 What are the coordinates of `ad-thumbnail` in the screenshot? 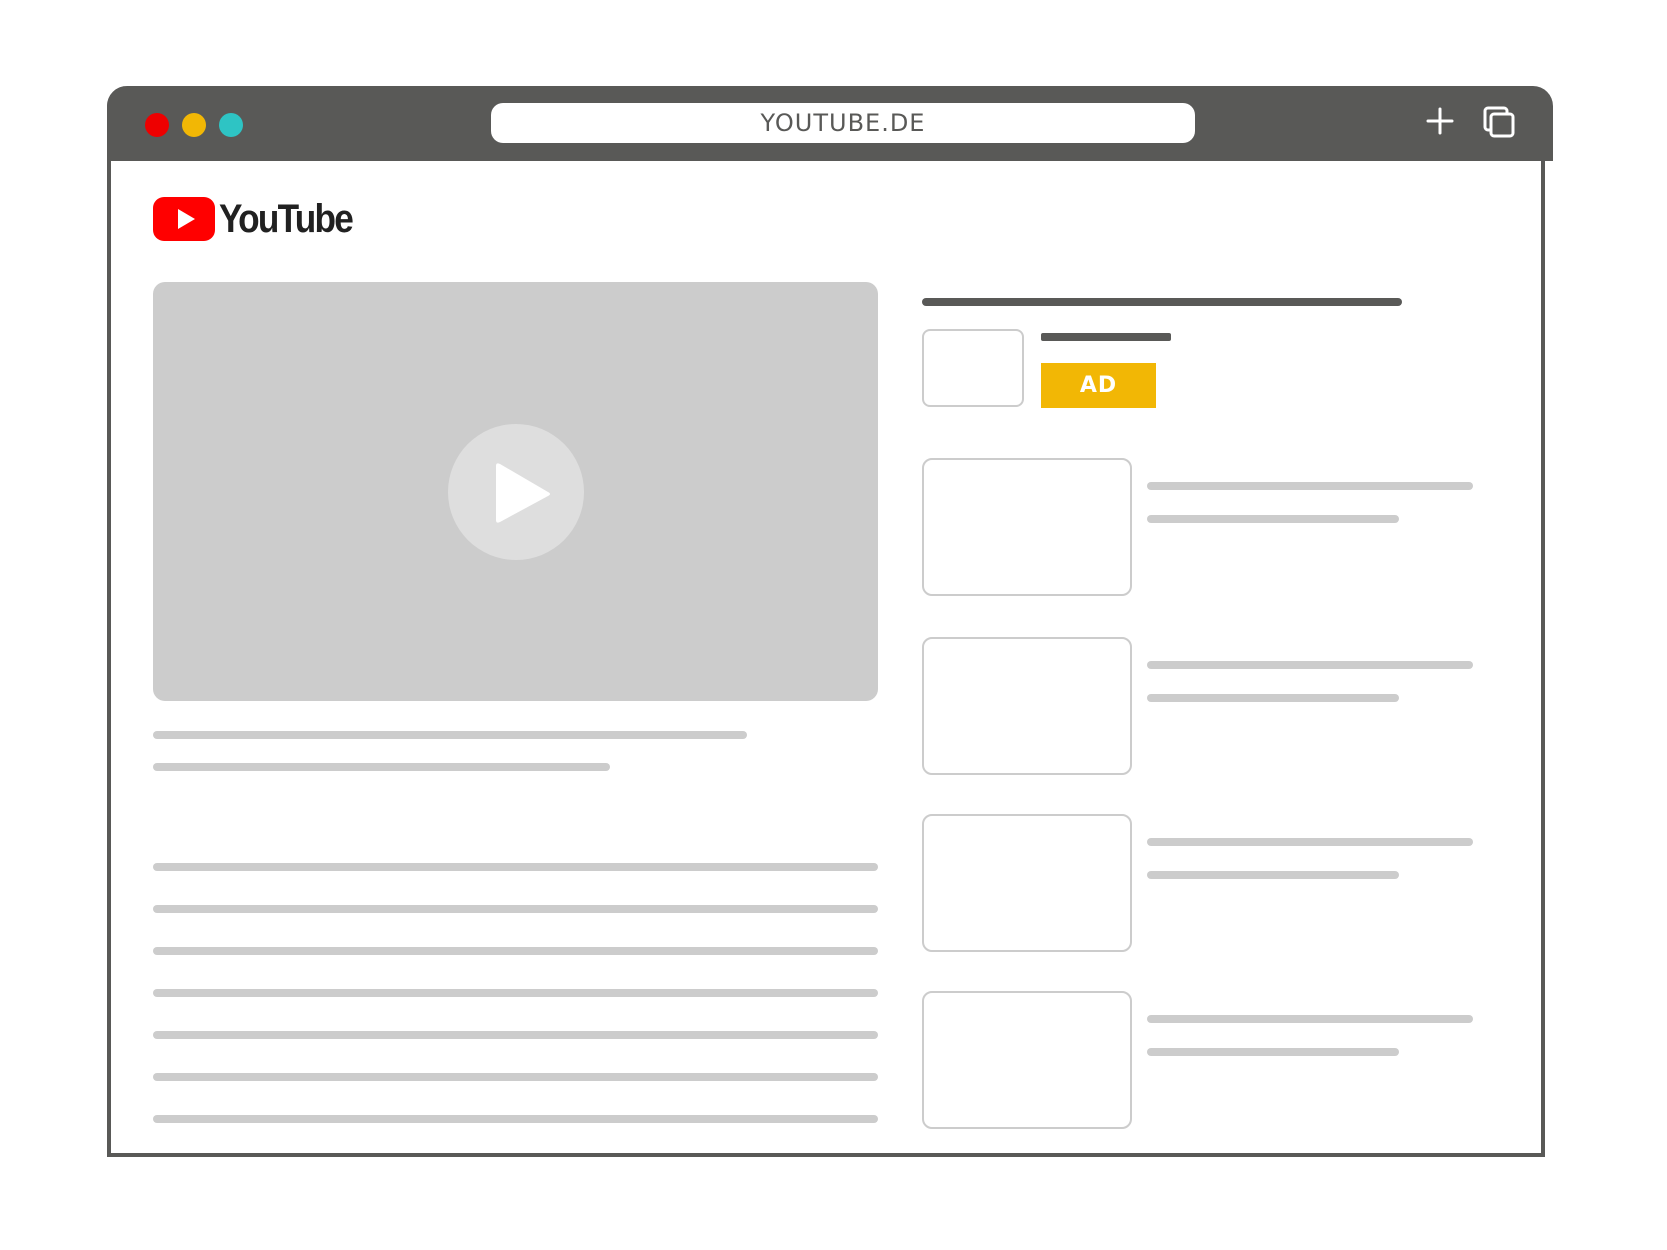 It's located at (973, 368).